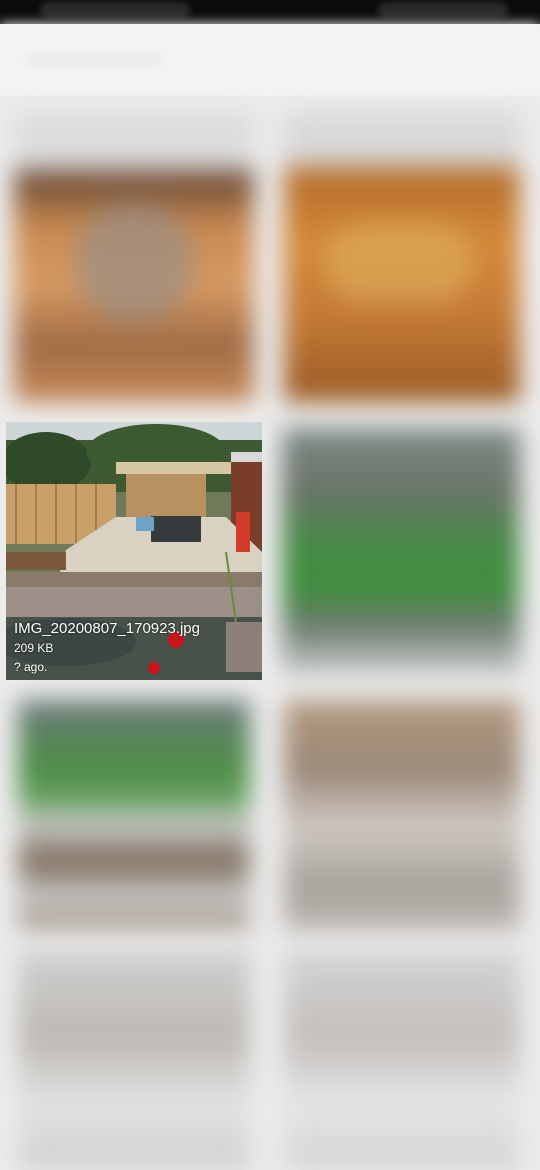 The height and width of the screenshot is (1170, 540). What do you see at coordinates (107, 628) in the screenshot?
I see `file-name-label: IMG_20200807_170923.jpg` at bounding box center [107, 628].